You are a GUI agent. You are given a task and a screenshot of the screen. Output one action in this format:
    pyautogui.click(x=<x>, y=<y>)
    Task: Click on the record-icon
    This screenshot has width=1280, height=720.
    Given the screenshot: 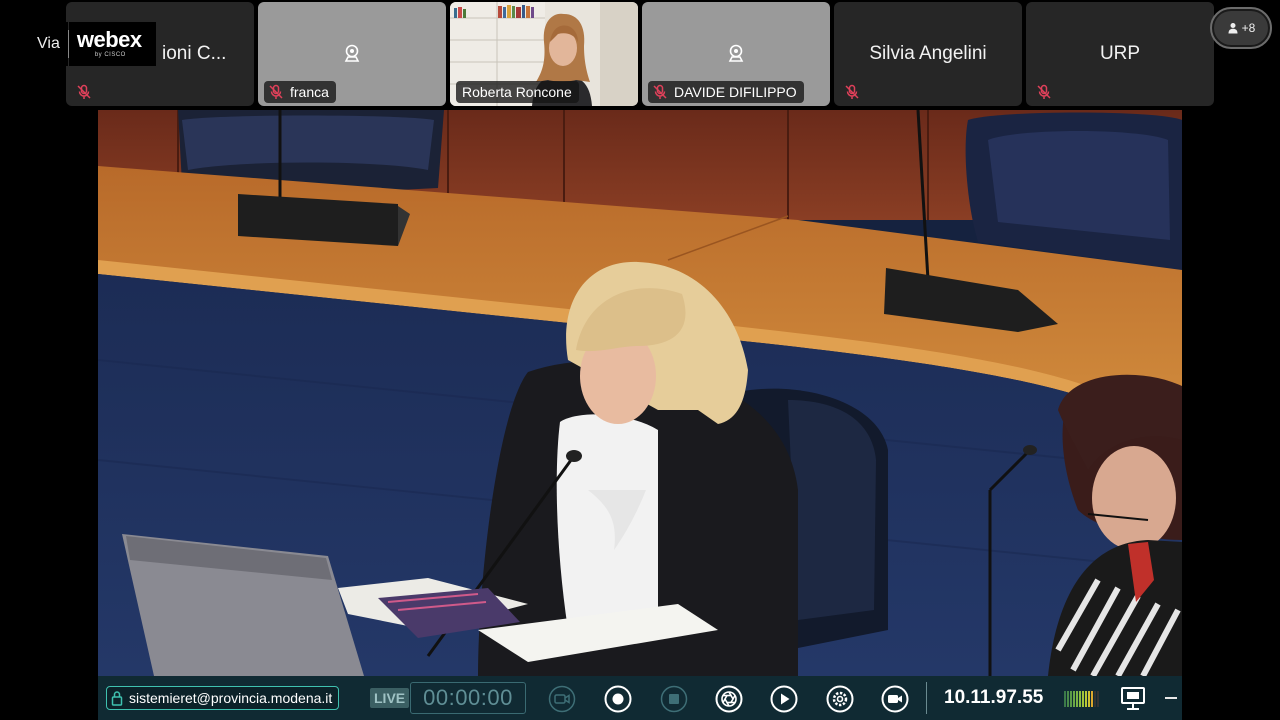 What is the action you would take?
    pyautogui.click(x=618, y=699)
    